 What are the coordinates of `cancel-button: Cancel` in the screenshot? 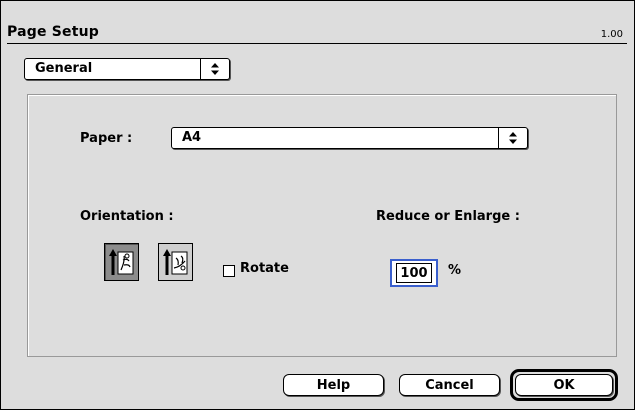 It's located at (449, 385).